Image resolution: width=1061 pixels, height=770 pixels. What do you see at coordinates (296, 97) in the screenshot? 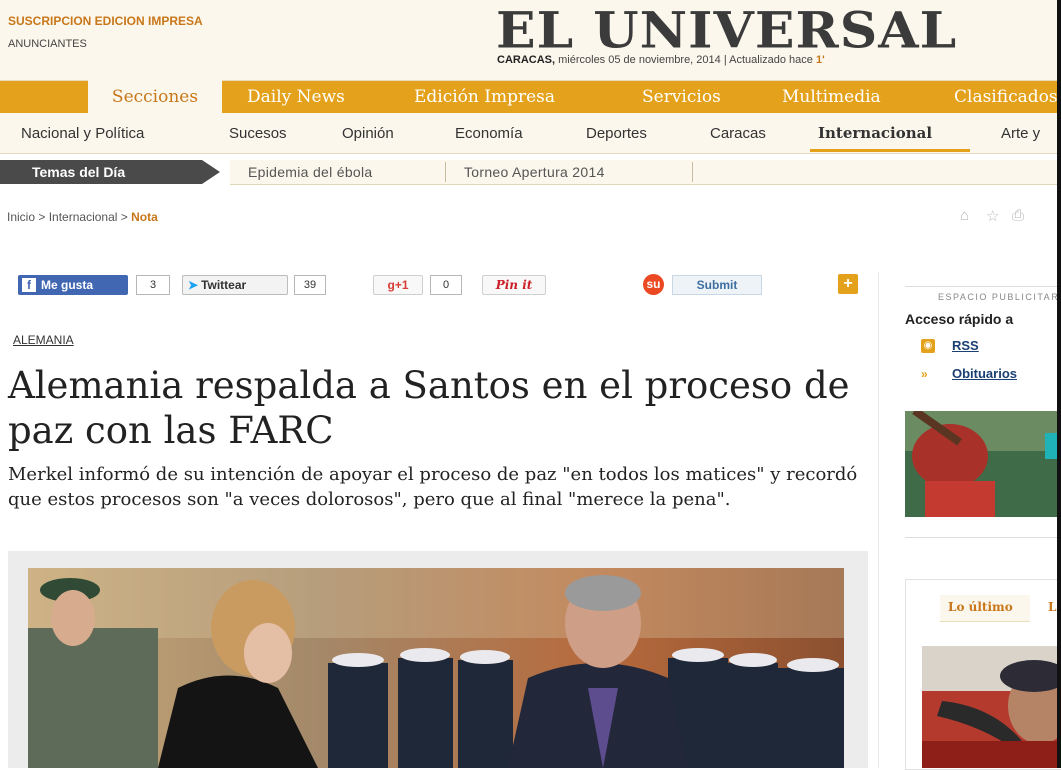
I see `tab-daily-news: Daily News` at bounding box center [296, 97].